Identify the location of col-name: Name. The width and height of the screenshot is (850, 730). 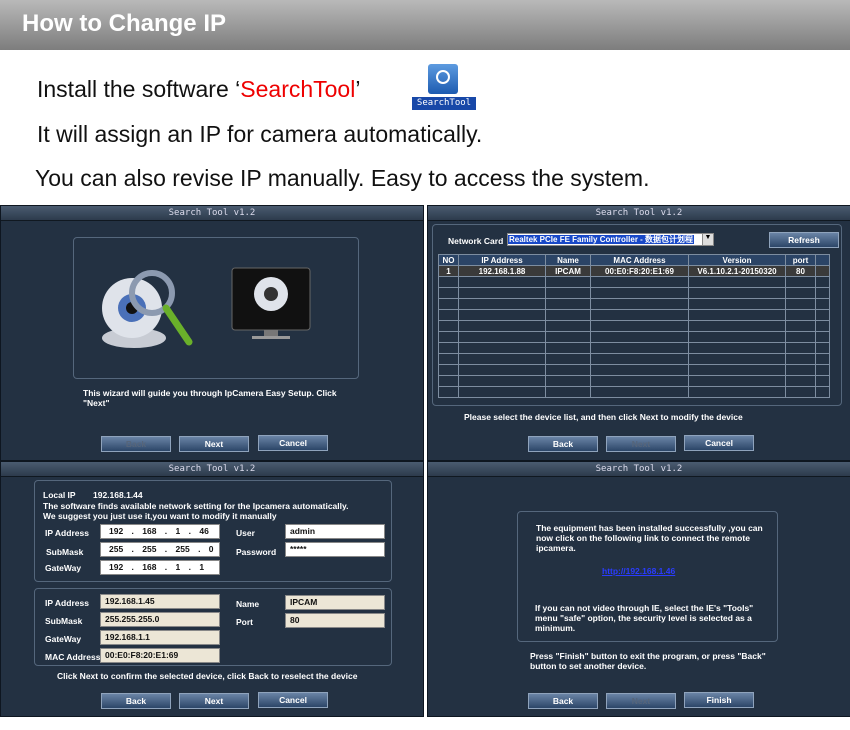
(568, 260).